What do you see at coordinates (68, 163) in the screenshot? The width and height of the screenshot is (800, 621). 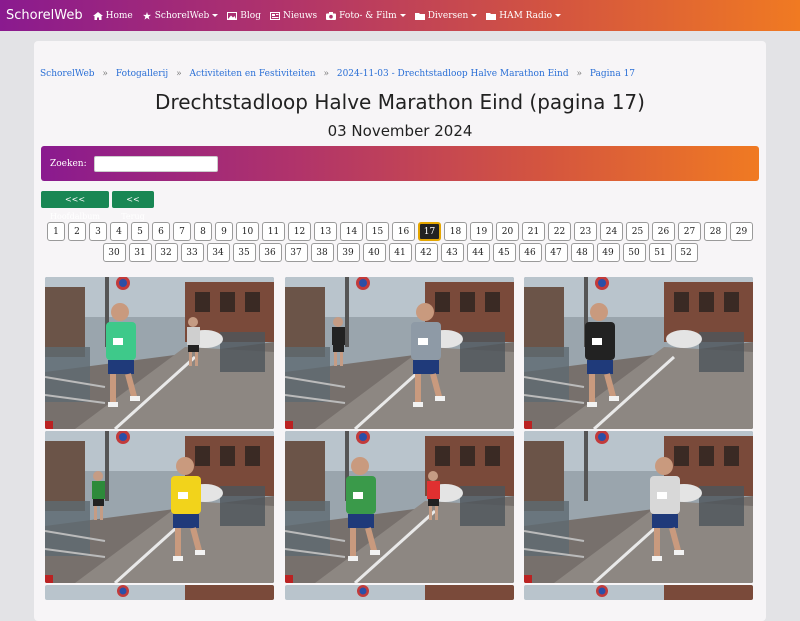 I see `search-label: Zoeken:` at bounding box center [68, 163].